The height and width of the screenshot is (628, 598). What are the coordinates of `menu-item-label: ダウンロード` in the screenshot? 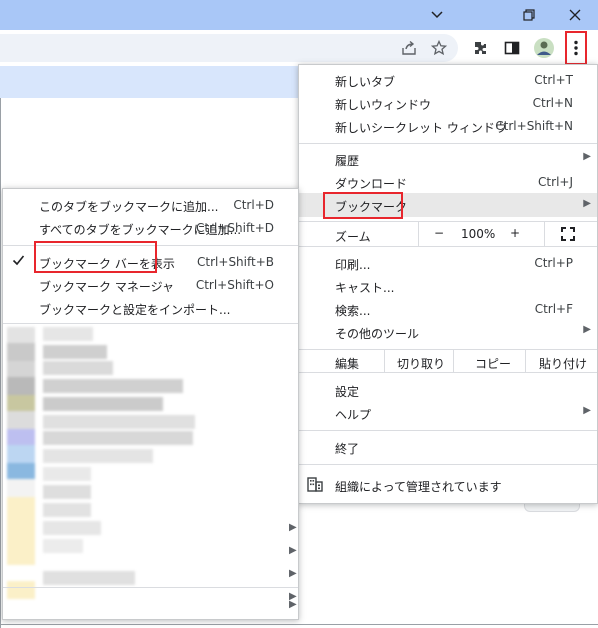 It's located at (371, 184).